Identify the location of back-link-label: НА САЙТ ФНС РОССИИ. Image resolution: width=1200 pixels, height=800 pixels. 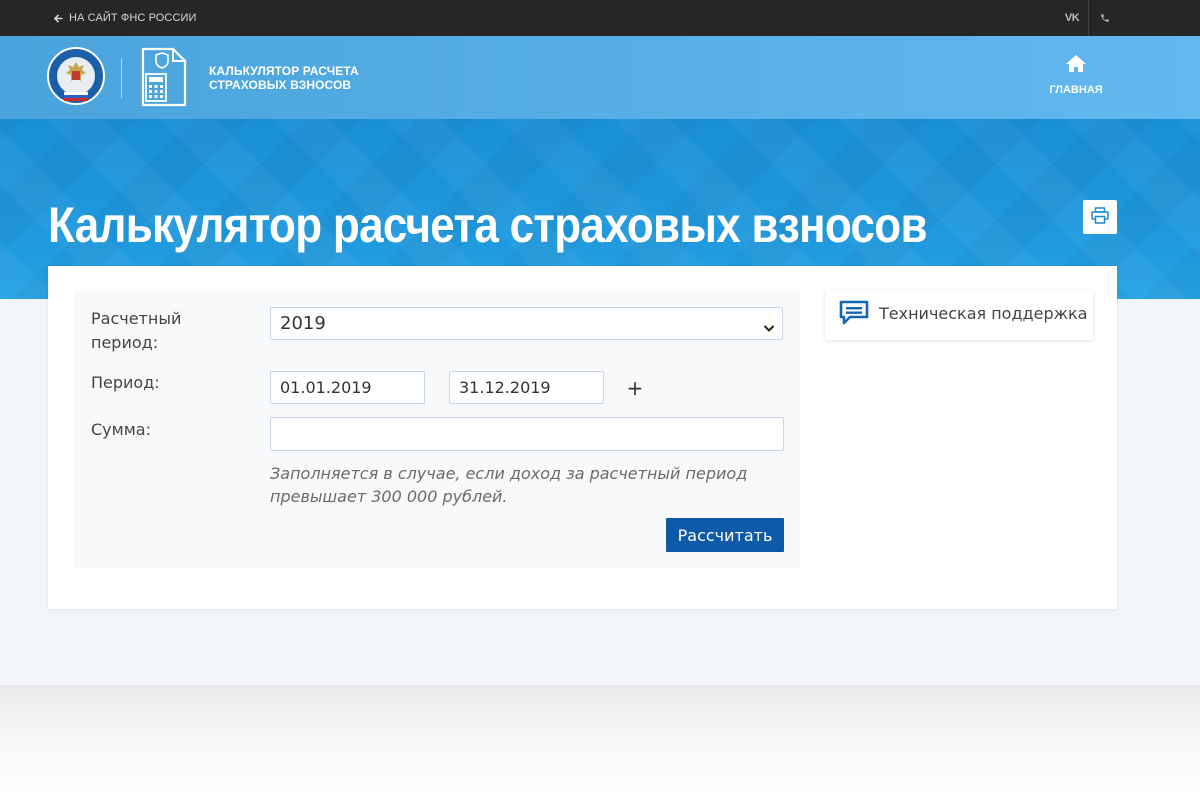
(133, 18).